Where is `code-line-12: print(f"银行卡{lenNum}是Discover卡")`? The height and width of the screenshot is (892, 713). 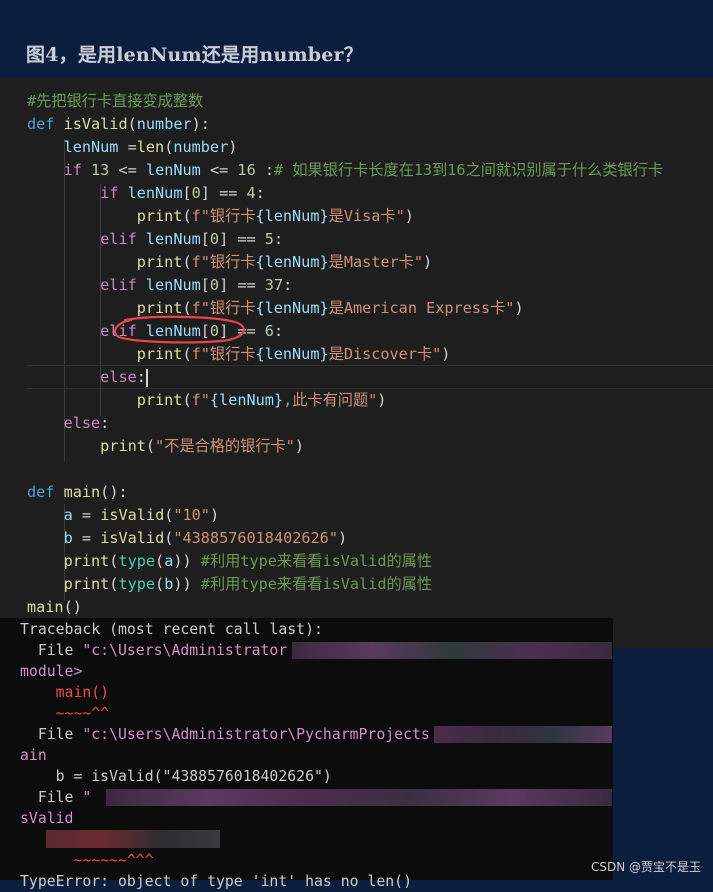 code-line-12: print(f"银行卡{lenNum}是Discover卡") is located at coordinates (293, 354).